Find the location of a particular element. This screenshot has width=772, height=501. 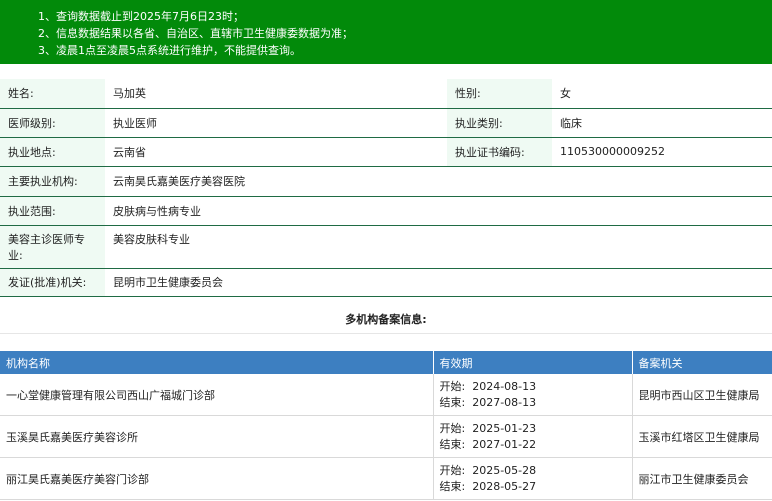

validity-cell: 开始: 2025-01-23 结束: 2027-01-22 is located at coordinates (533, 436).